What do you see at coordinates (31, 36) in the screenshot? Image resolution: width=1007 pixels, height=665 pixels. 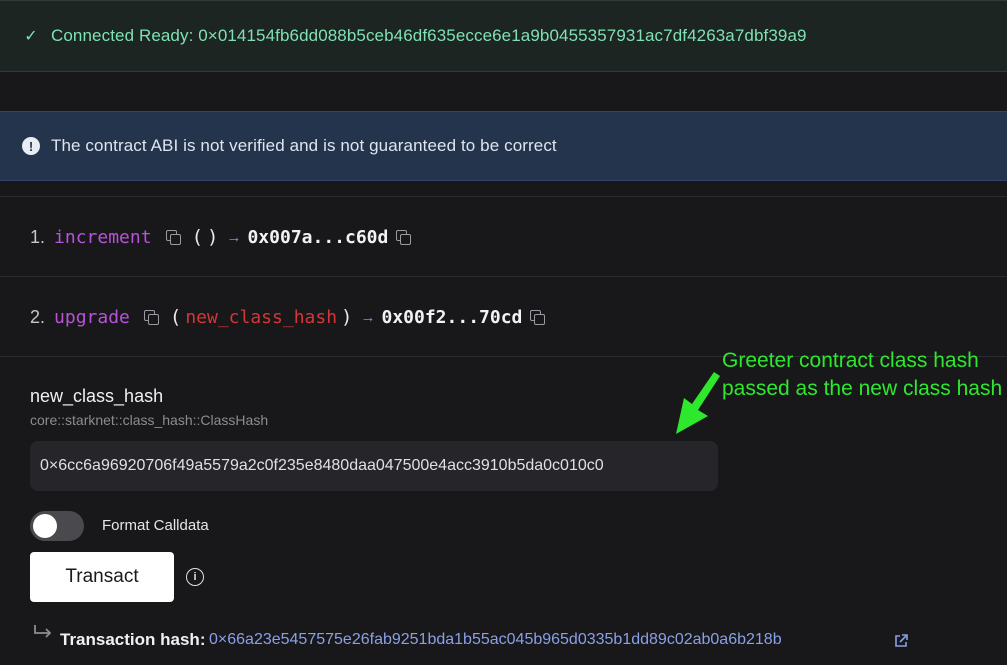 I see `check-icon: ✓` at bounding box center [31, 36].